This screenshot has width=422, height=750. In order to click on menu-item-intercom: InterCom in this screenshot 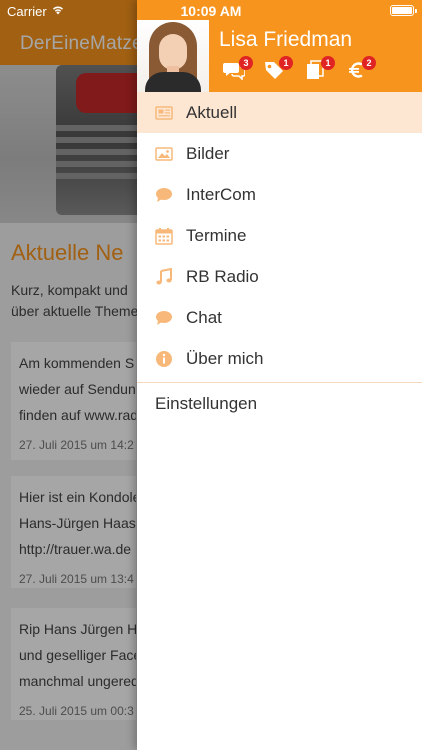, I will do `click(279, 194)`.